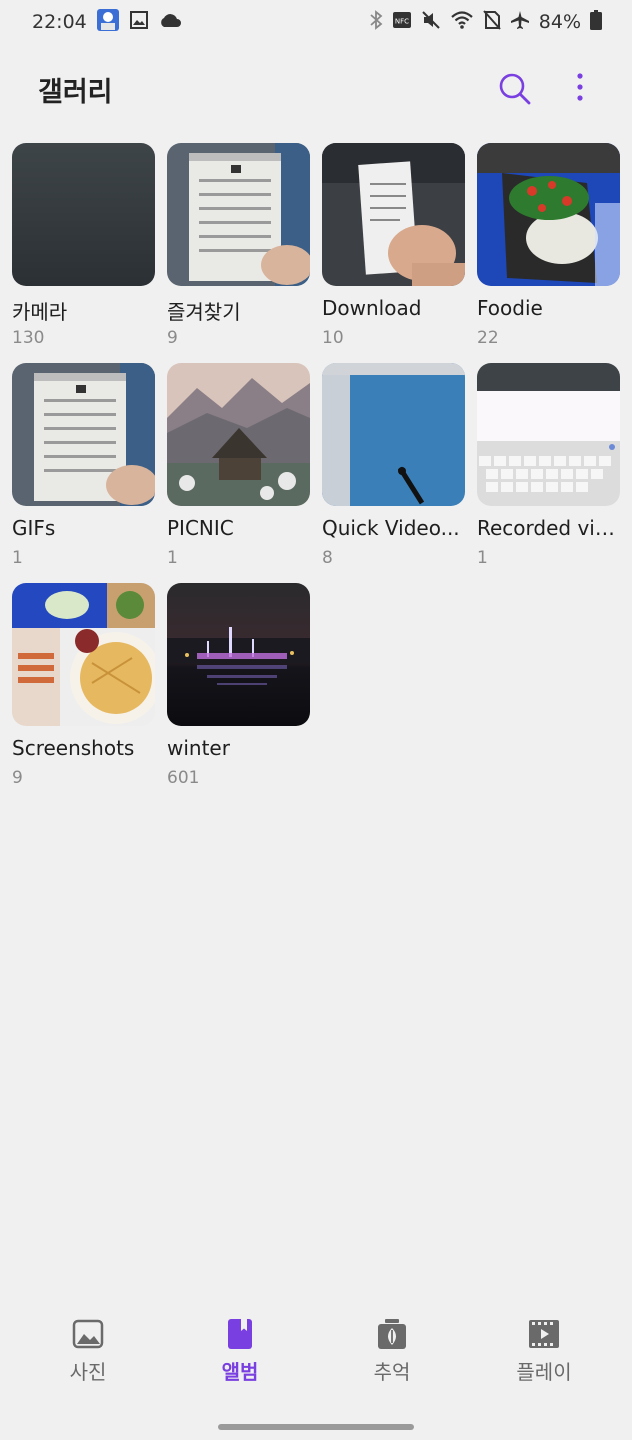 The image size is (632, 1440). I want to click on album-item-camera: 카메라 130, so click(83, 253).